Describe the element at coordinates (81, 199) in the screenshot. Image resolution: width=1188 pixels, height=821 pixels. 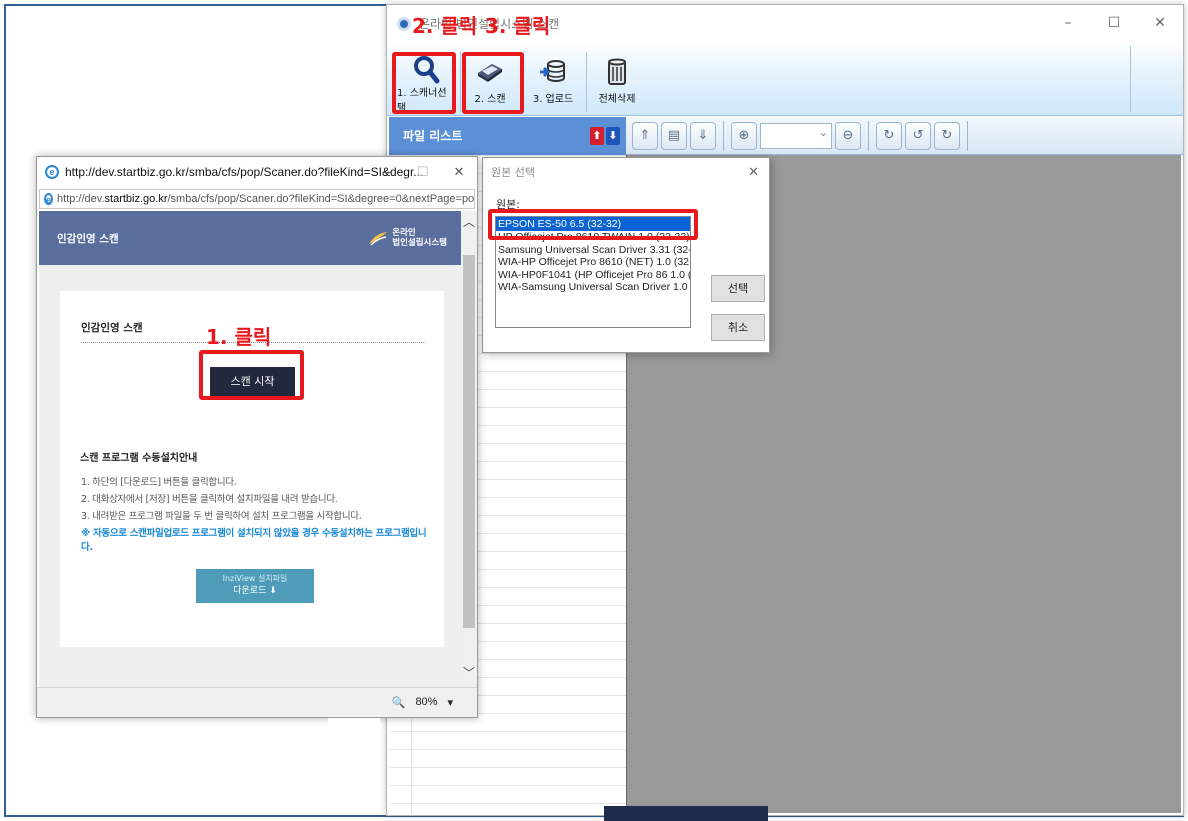
I see `address-prefix: http://dev.` at that location.